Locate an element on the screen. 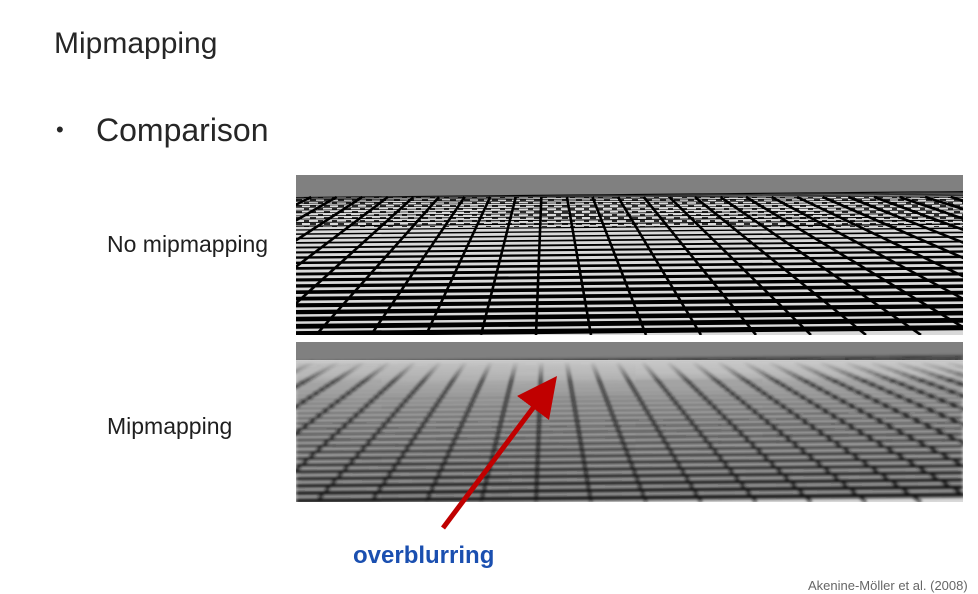 The image size is (978, 594). label-no-mipmapping: No mipmapping is located at coordinates (188, 244).